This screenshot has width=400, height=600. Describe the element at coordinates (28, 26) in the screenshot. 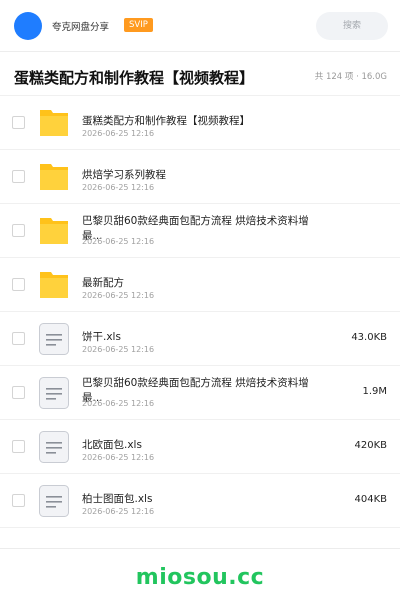

I see `avatar` at that location.